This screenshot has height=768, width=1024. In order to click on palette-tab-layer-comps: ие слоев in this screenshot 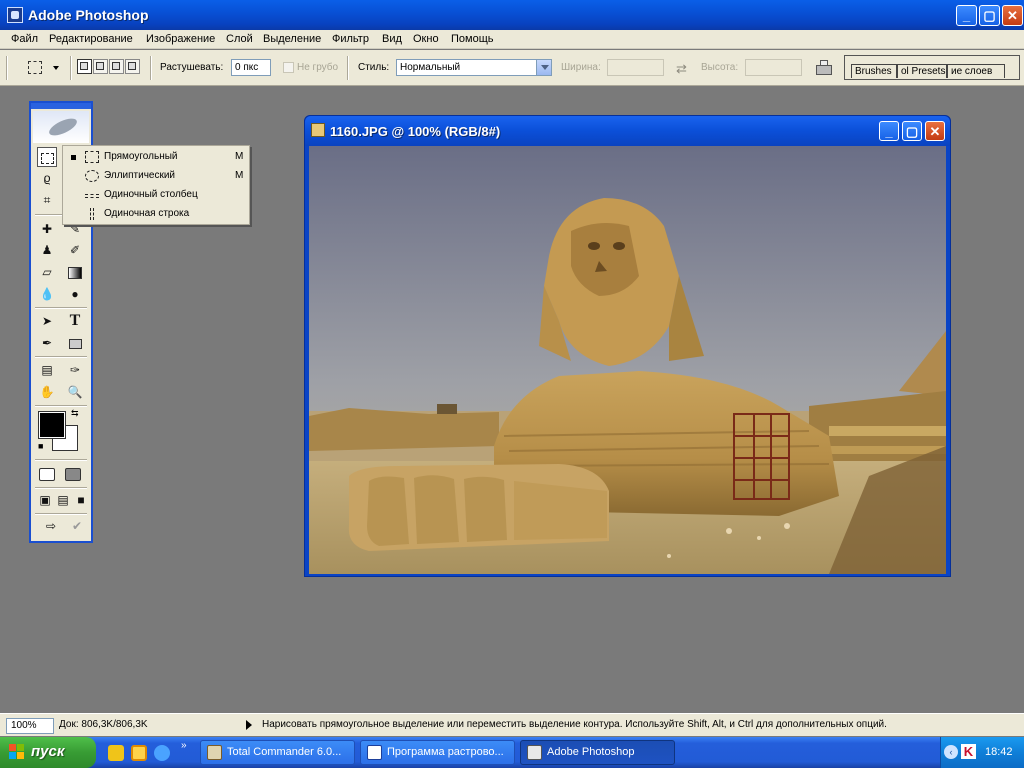, I will do `click(976, 71)`.